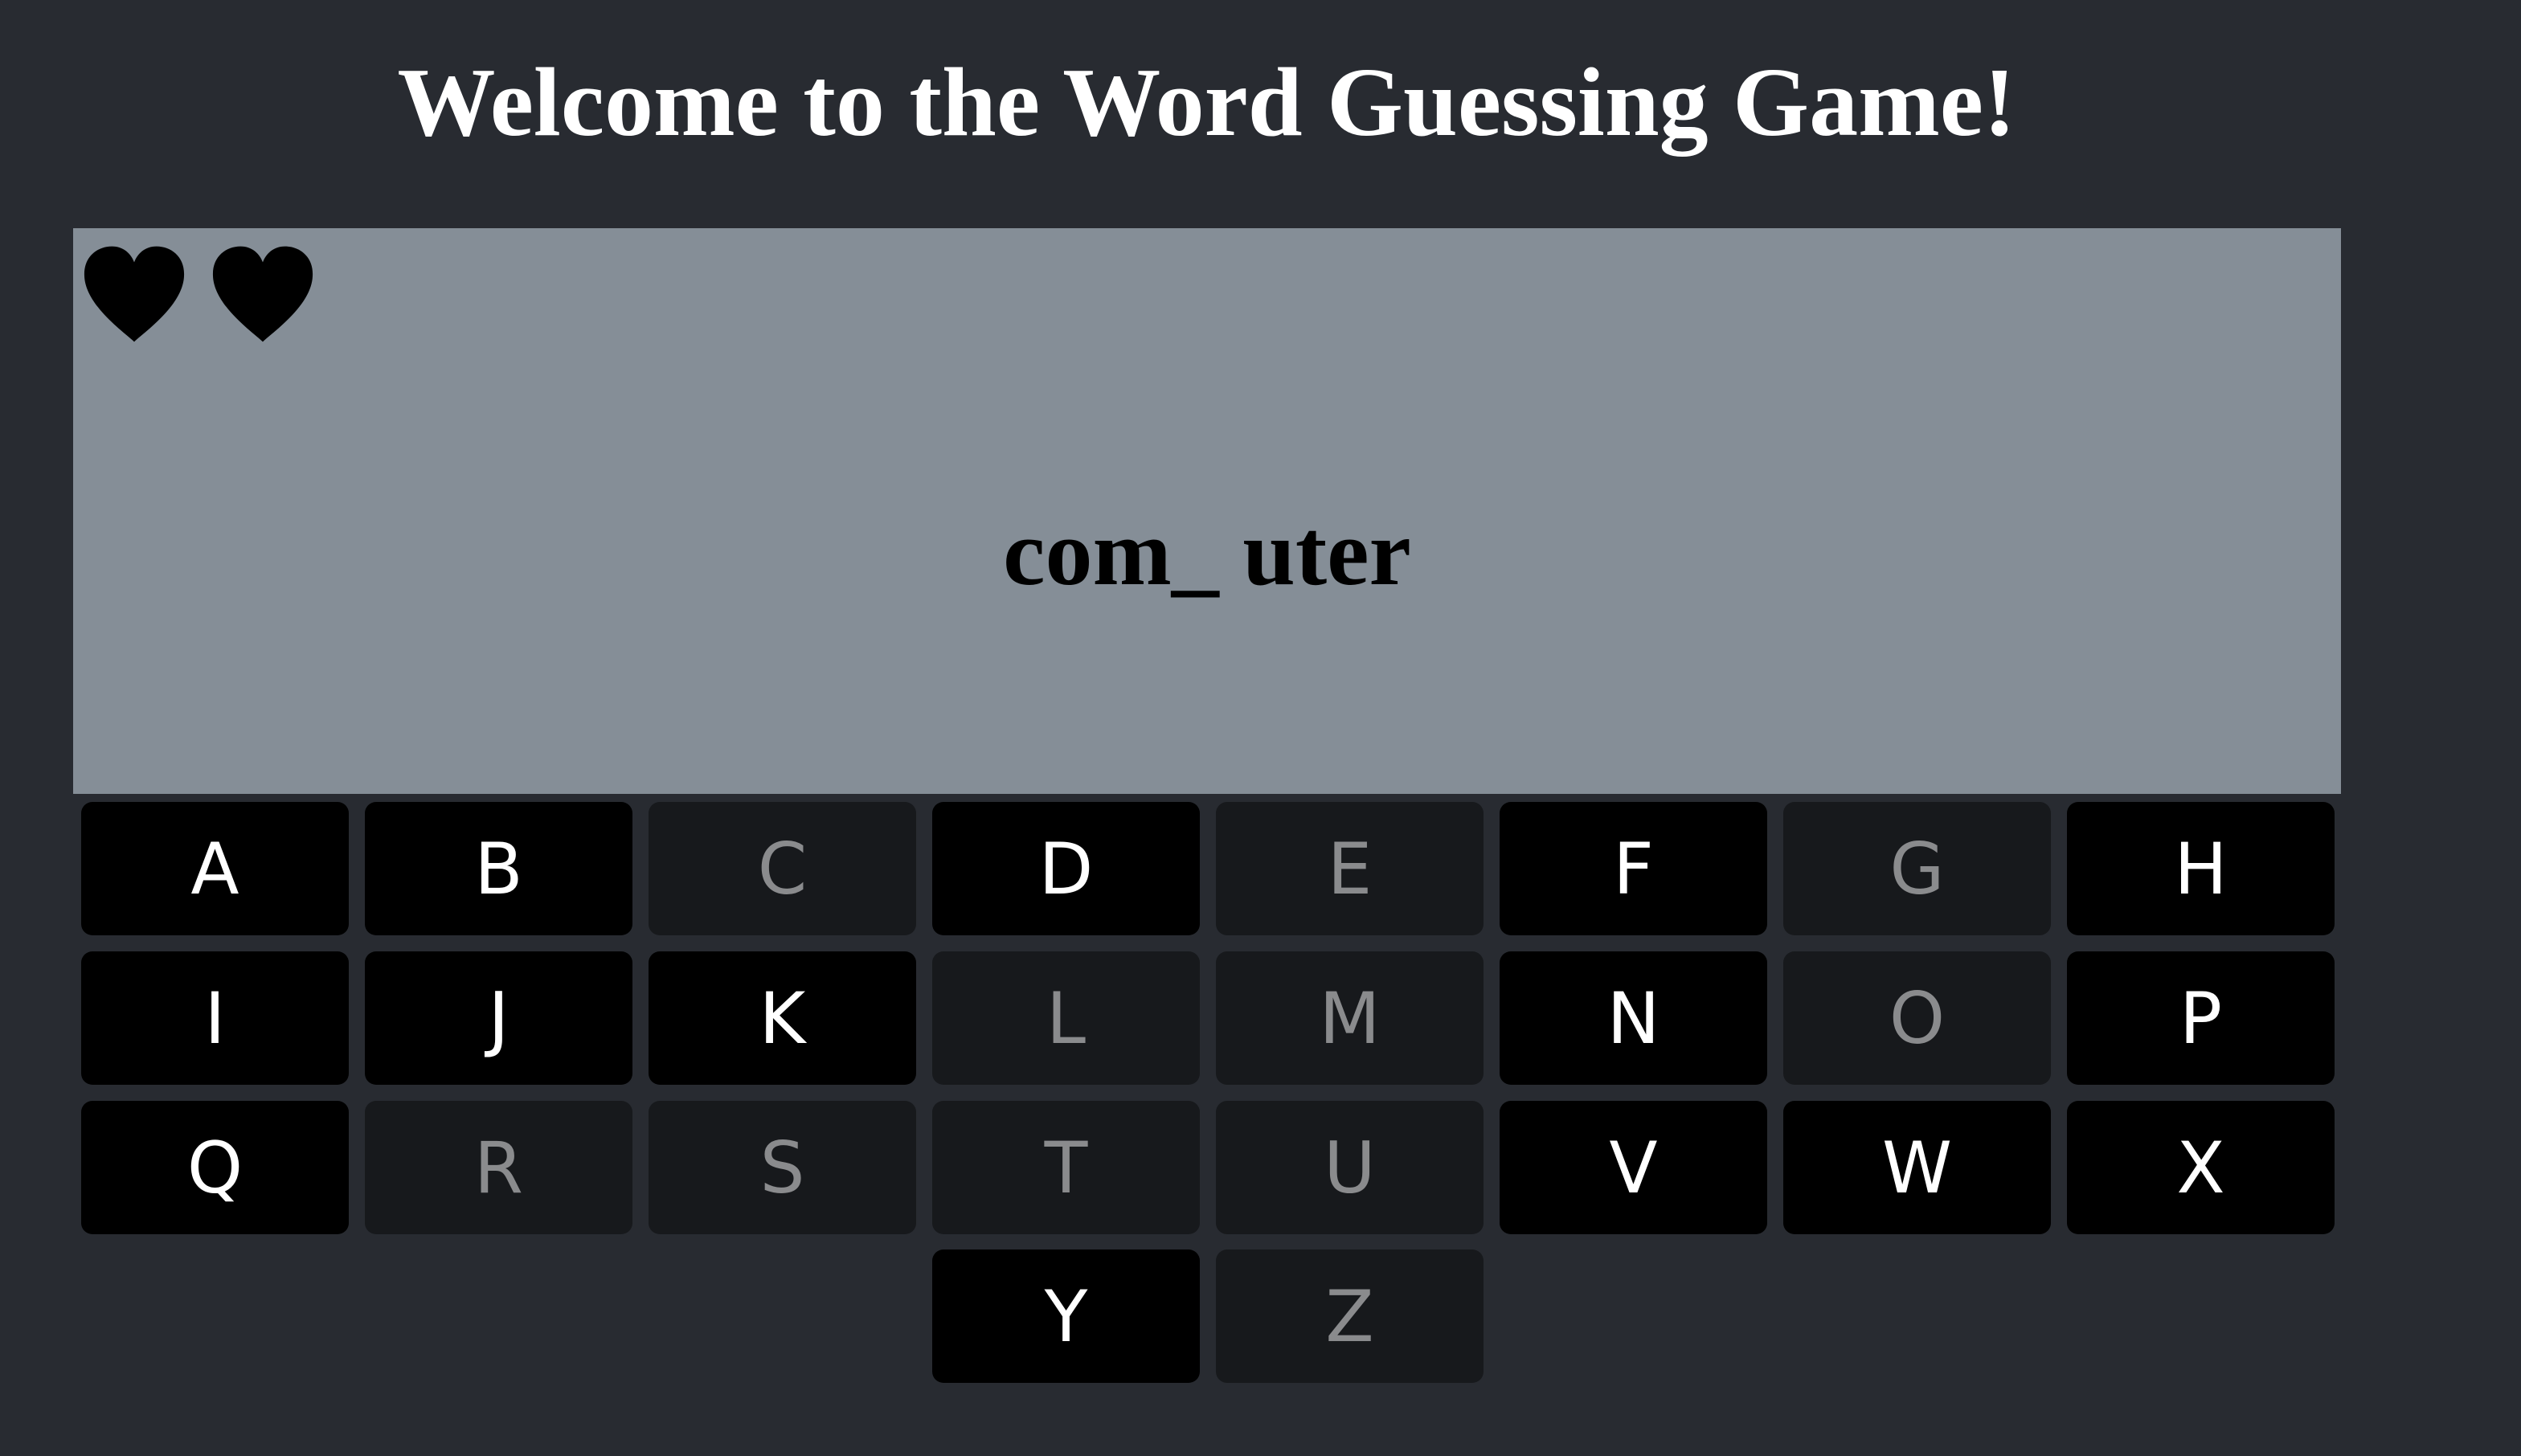 This screenshot has height=1456, width=2521. Describe the element at coordinates (498, 869) in the screenshot. I see `key-b: B` at that location.